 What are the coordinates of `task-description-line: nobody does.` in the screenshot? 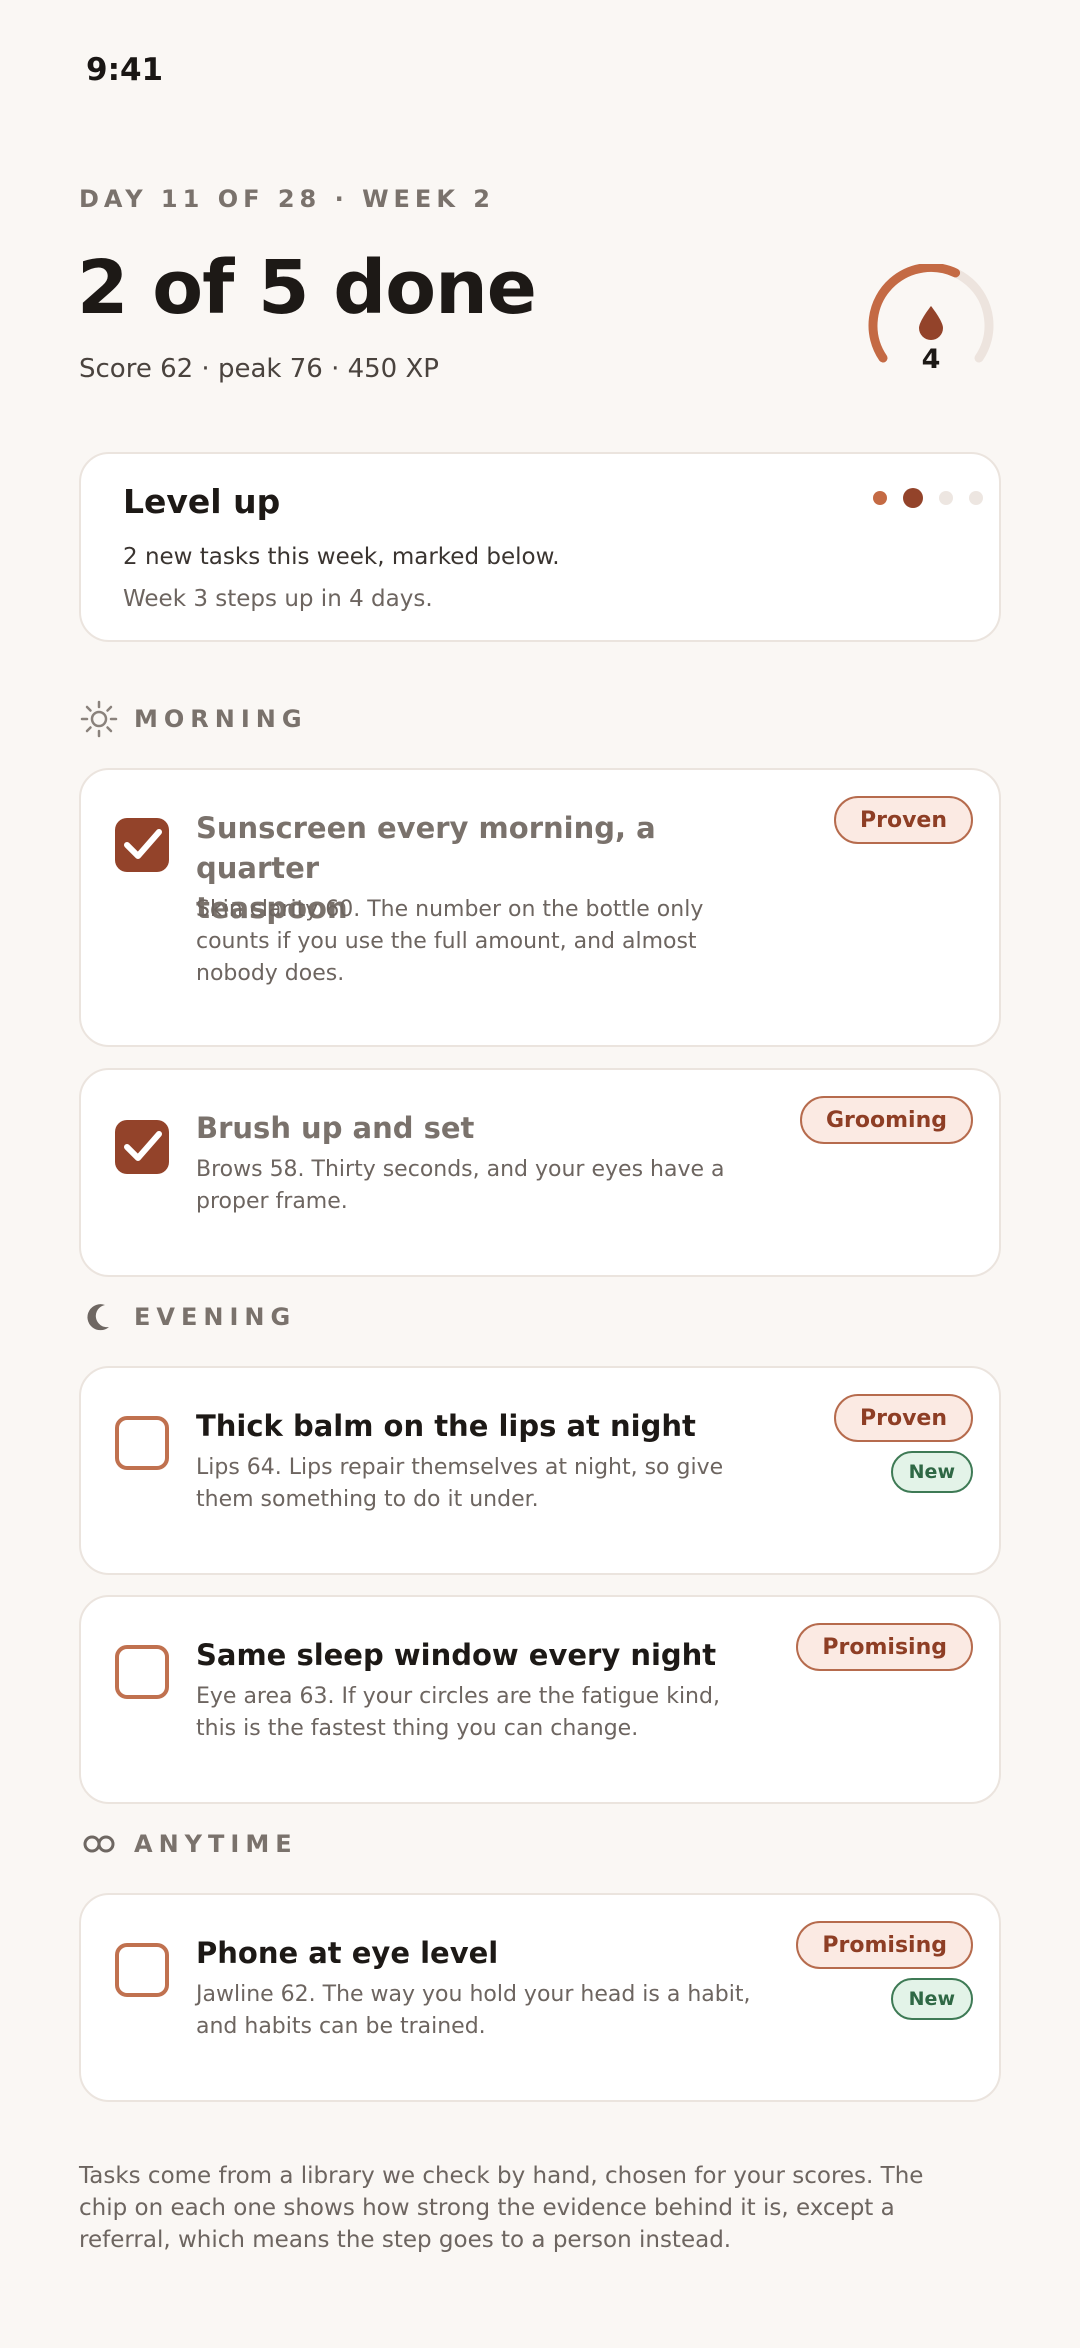 It's located at (270, 973).